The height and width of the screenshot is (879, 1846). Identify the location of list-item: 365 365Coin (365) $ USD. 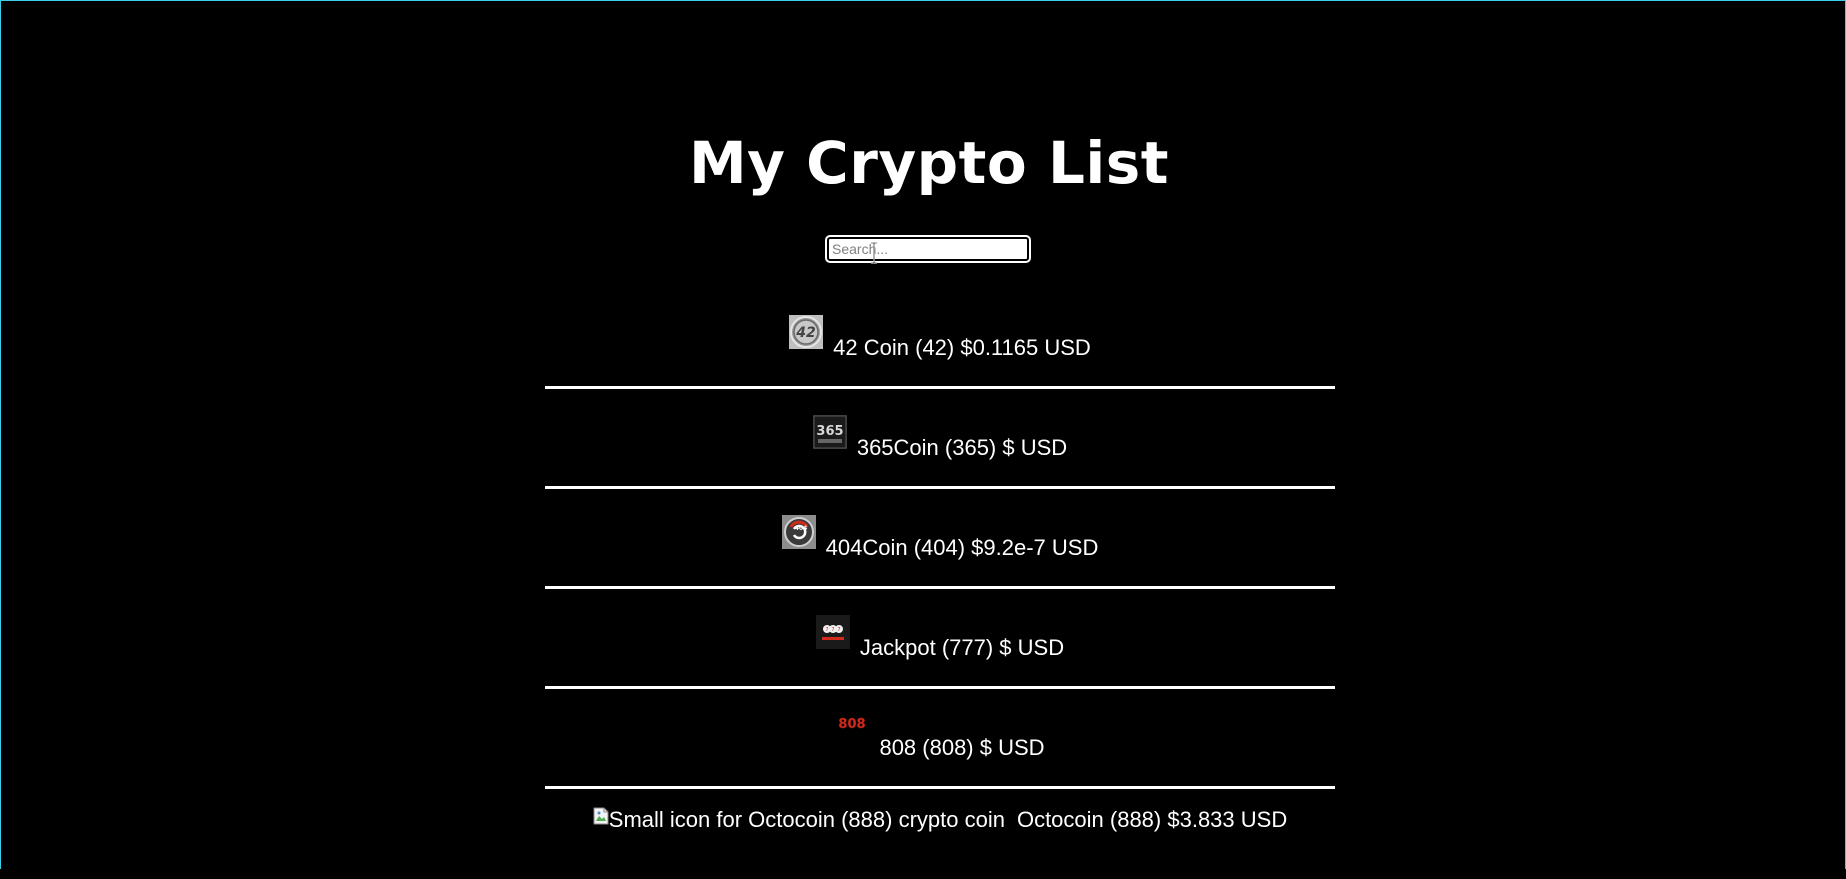
(940, 439).